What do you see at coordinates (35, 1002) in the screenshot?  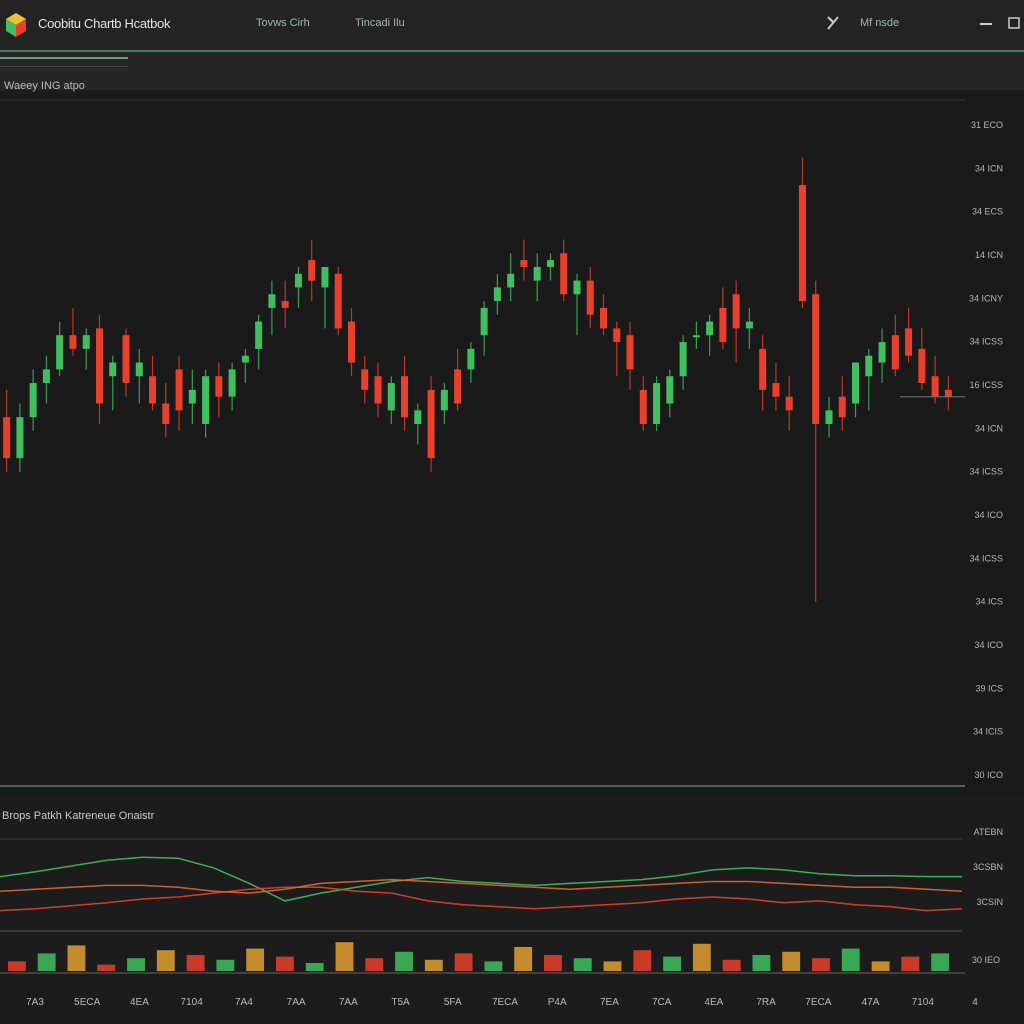 I see `x-tick-label: 7A3` at bounding box center [35, 1002].